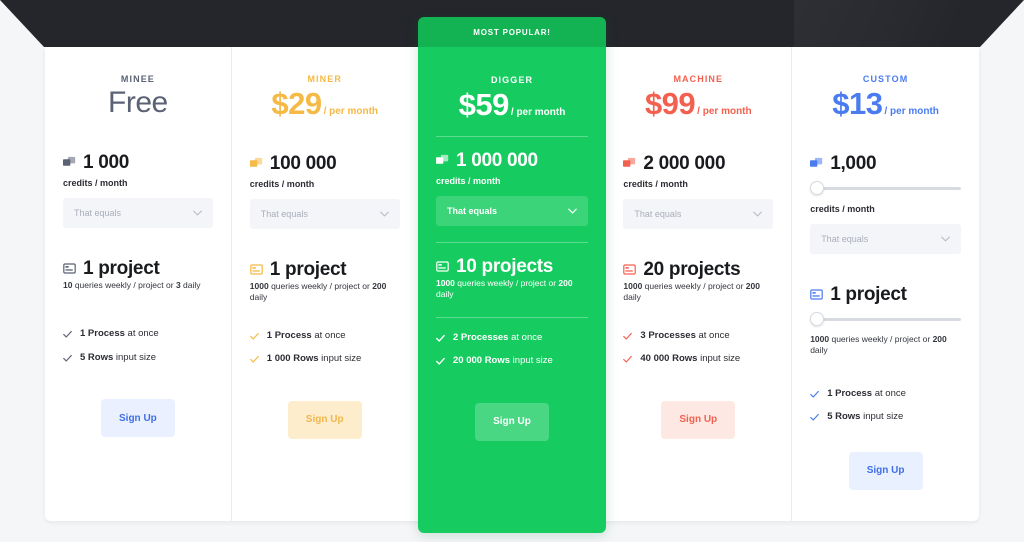 The width and height of the screenshot is (1024, 542). I want to click on plan-price-amount: $59, so click(484, 104).